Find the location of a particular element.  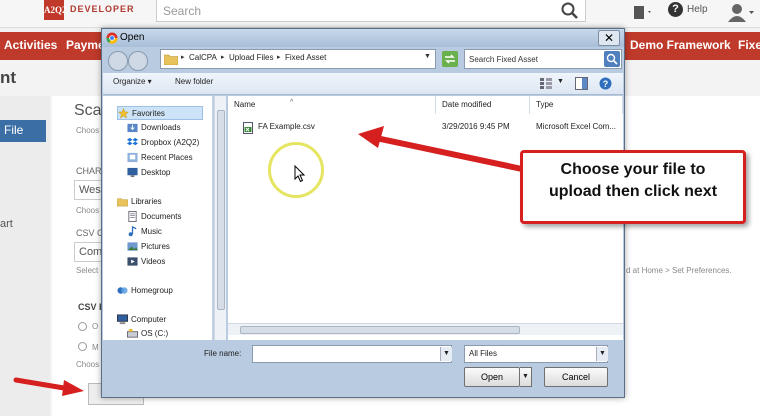

global-search-input is located at coordinates (371, 11).